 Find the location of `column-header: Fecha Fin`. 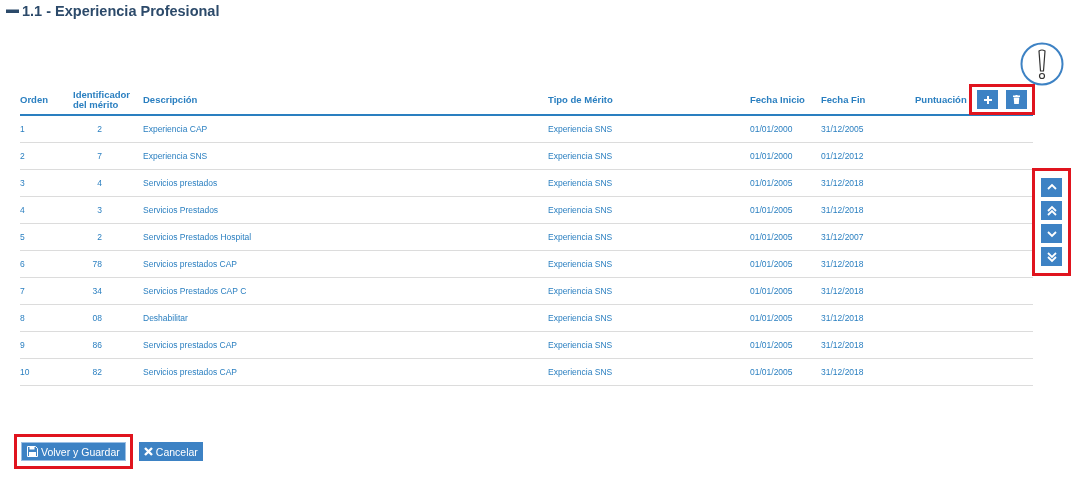

column-header: Fecha Fin is located at coordinates (844, 99).